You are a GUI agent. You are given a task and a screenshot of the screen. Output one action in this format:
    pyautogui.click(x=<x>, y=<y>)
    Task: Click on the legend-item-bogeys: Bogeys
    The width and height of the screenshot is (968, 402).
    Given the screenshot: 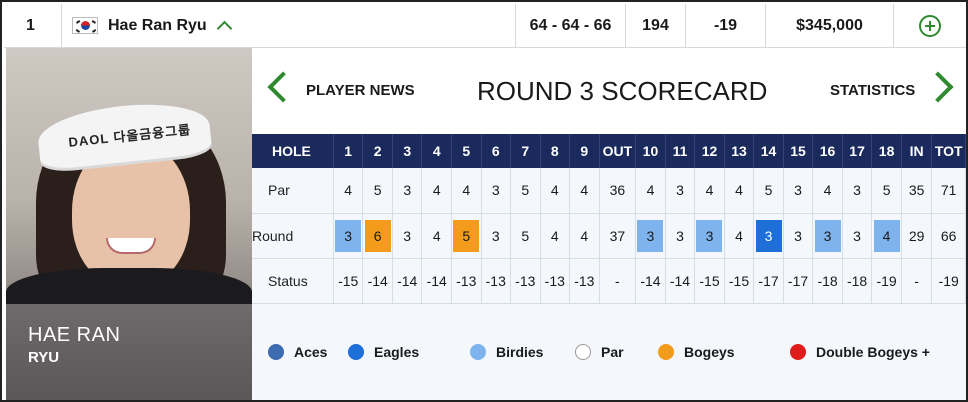 What is the action you would take?
    pyautogui.click(x=696, y=352)
    